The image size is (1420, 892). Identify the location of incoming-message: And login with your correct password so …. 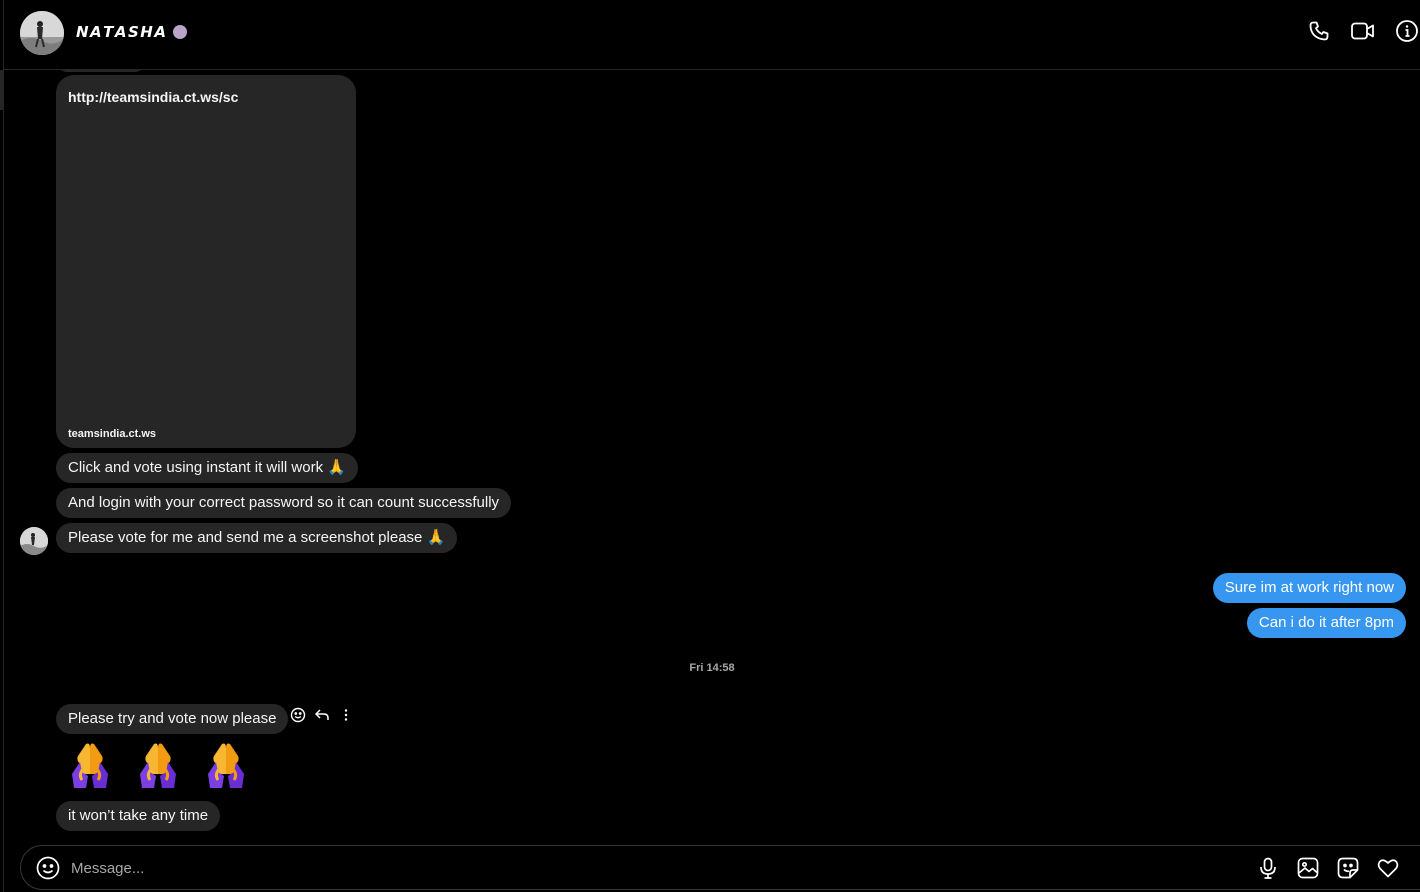
(284, 503).